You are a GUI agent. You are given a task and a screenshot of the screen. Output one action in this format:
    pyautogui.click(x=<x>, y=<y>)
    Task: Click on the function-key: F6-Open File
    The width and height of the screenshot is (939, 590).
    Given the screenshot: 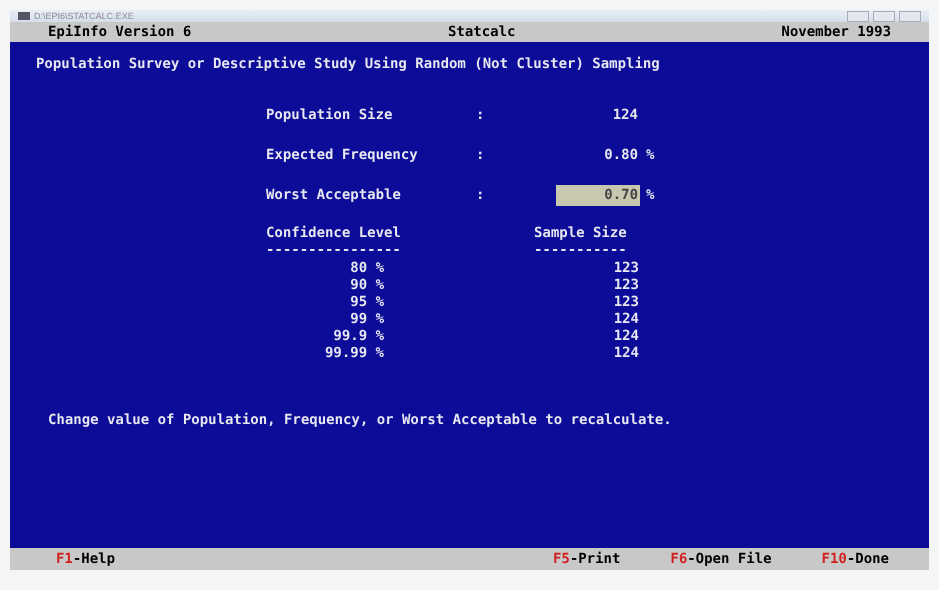 What is the action you would take?
    pyautogui.click(x=721, y=559)
    